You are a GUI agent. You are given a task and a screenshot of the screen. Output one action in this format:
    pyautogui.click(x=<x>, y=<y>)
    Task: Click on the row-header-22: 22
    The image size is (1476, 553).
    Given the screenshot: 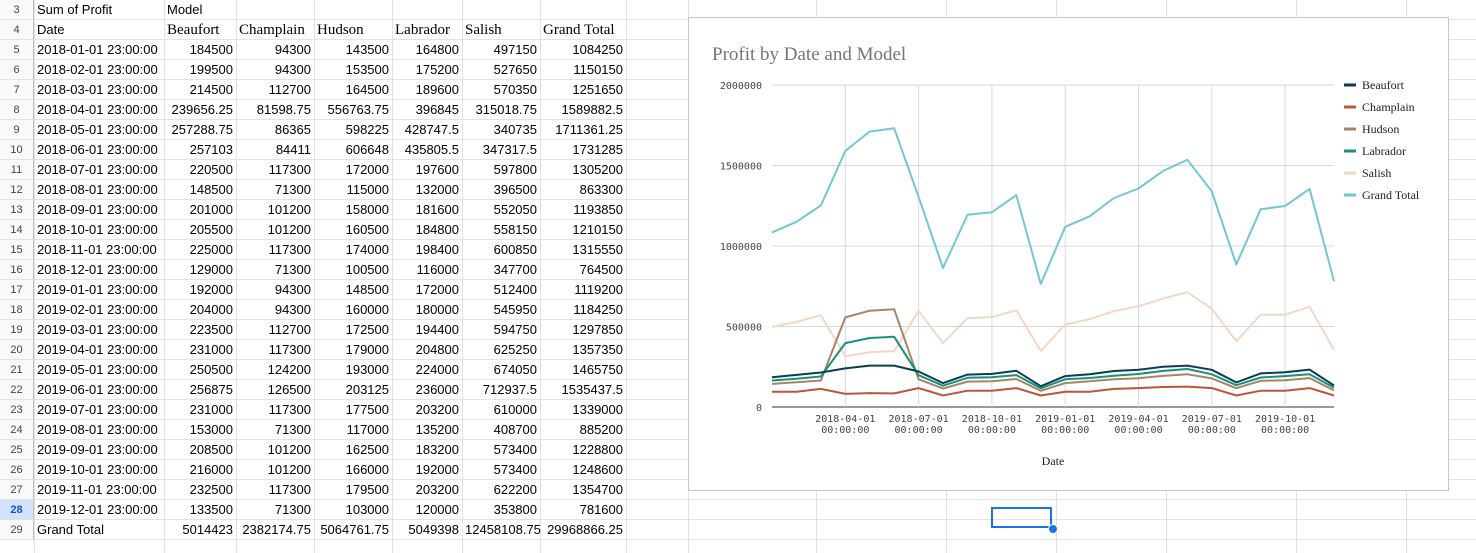 What is the action you would take?
    pyautogui.click(x=17, y=390)
    